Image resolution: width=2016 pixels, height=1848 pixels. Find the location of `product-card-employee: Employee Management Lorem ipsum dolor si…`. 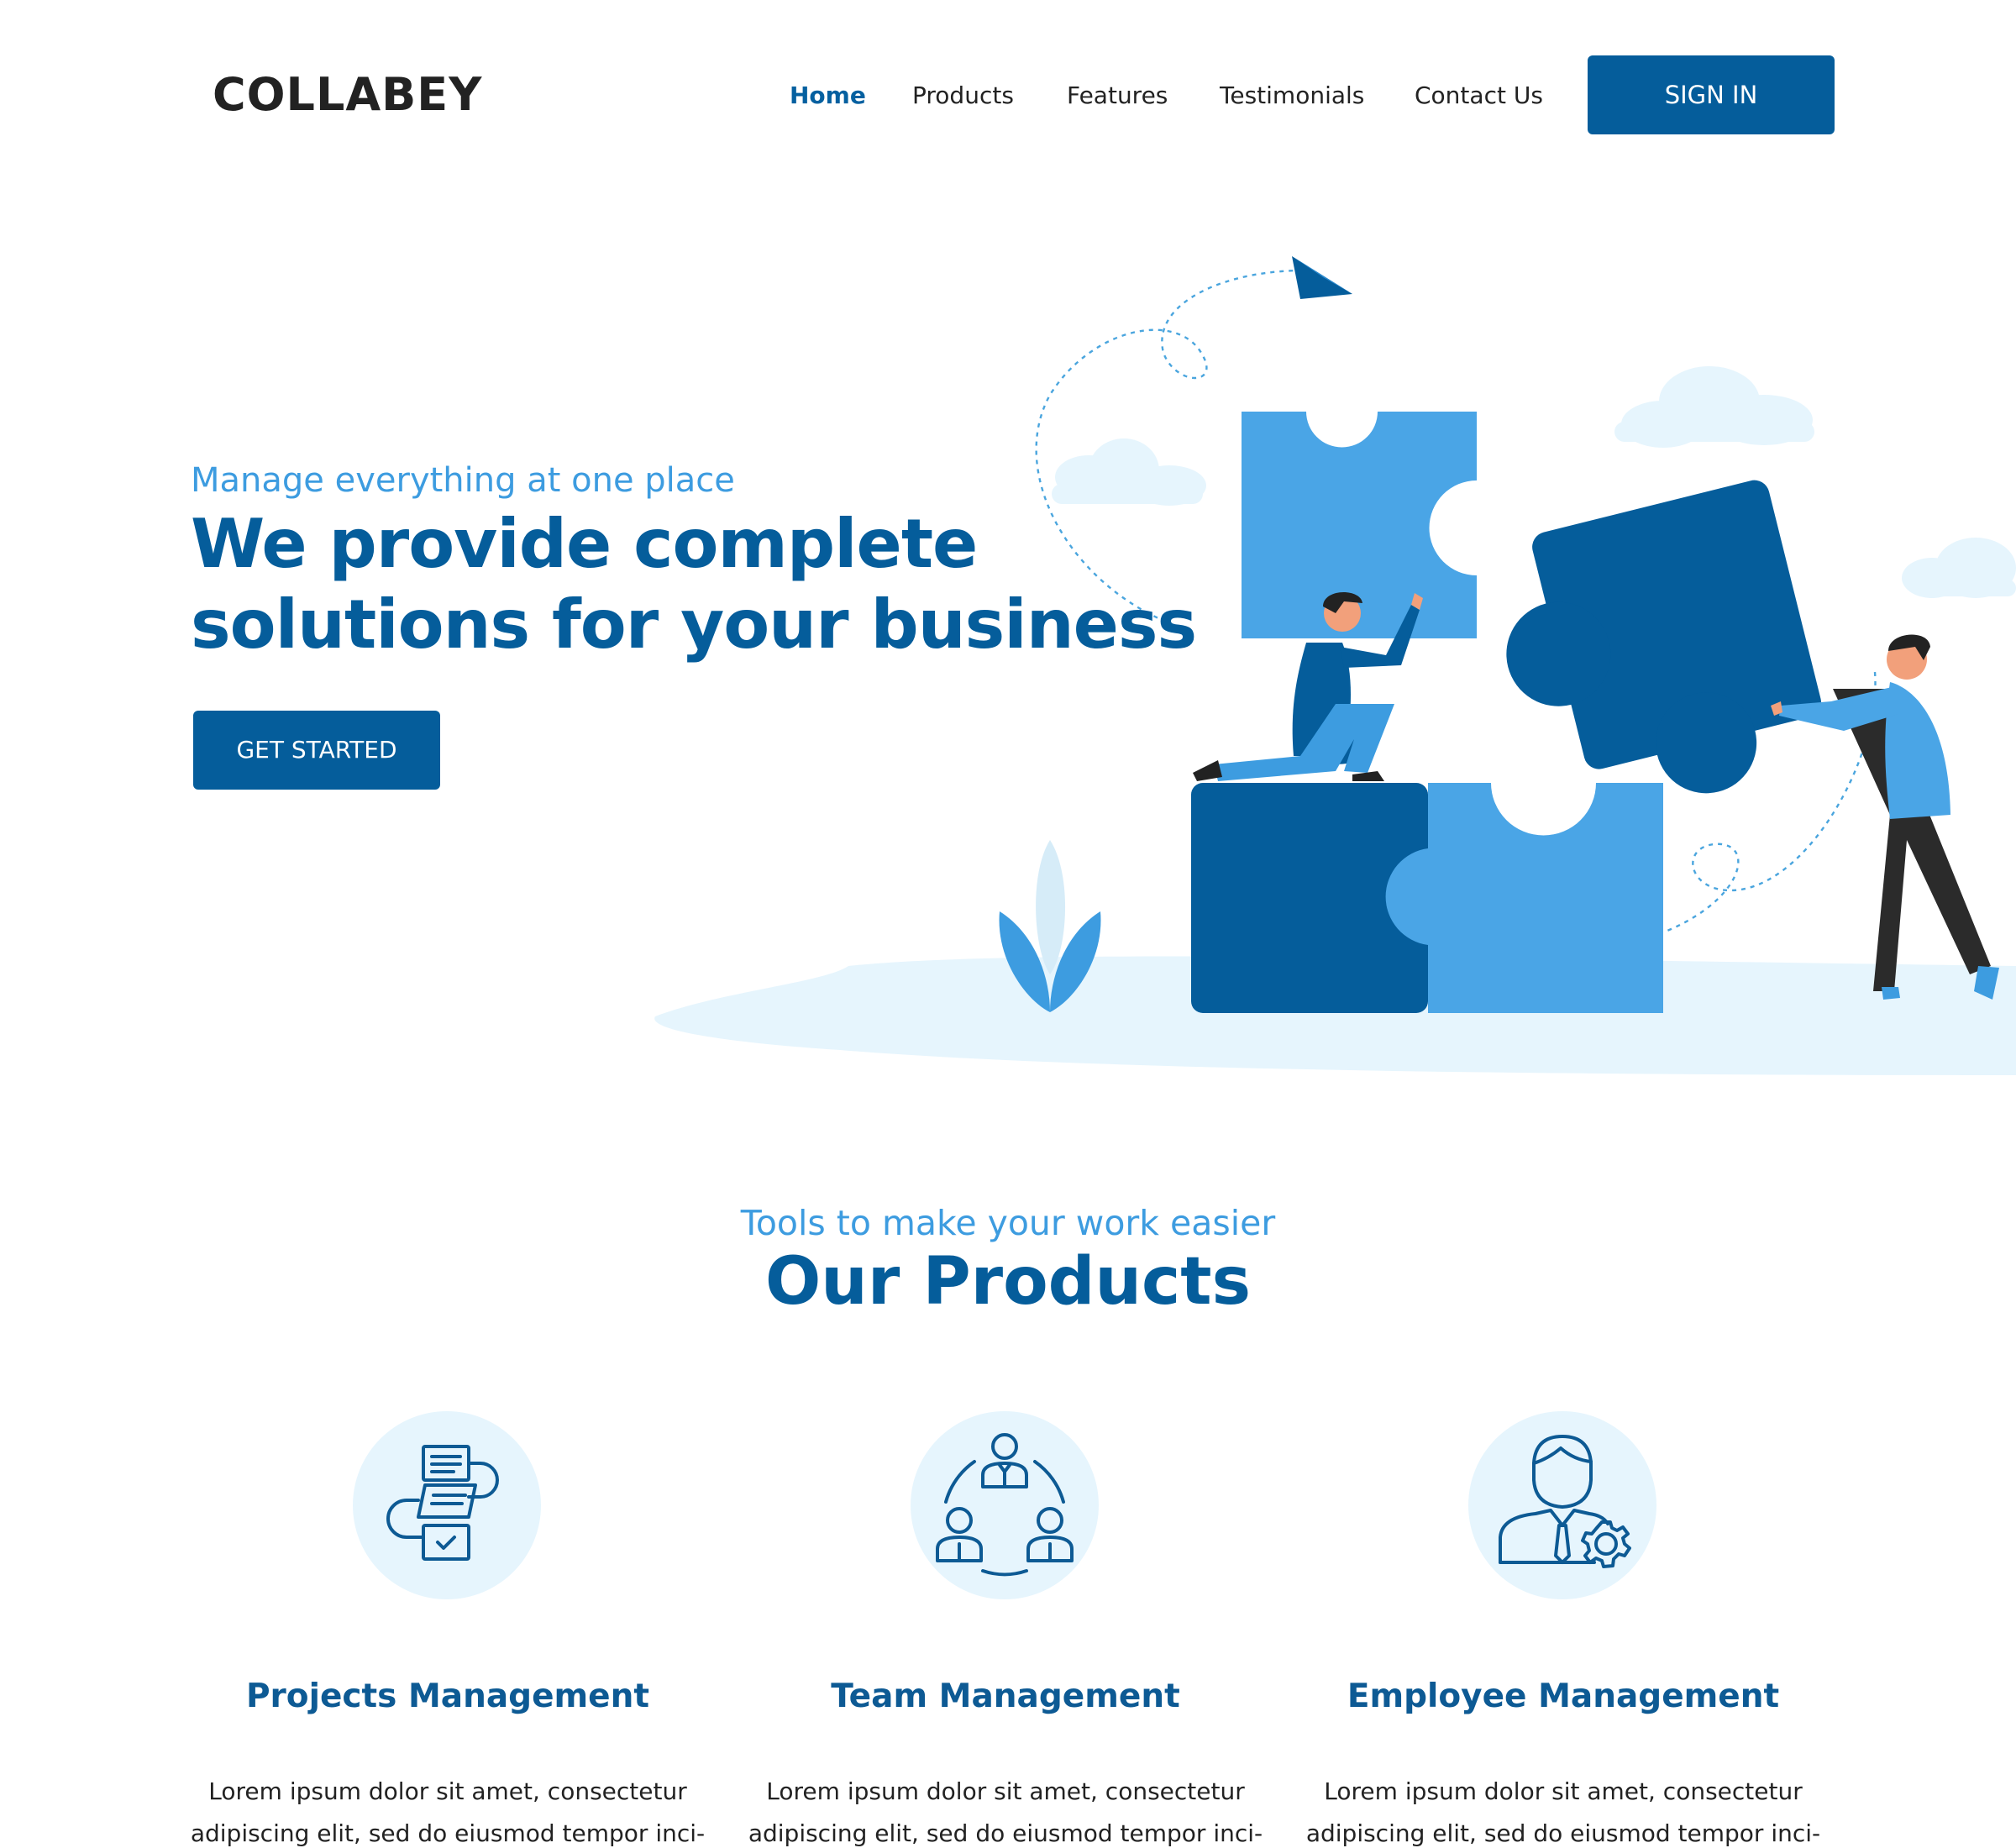

product-card-employee: Employee Management Lorem ipsum dolor si… is located at coordinates (1563, 1629).